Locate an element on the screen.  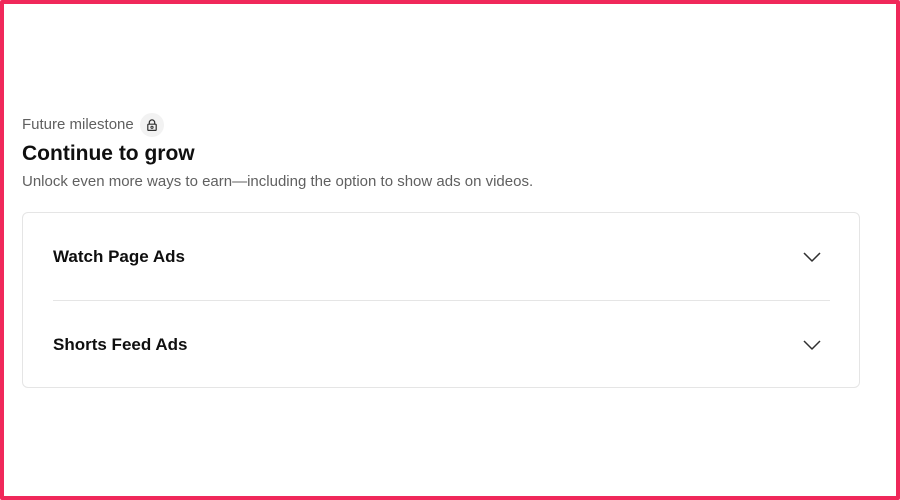
accordion-item-label: Watch Page Ads is located at coordinates (119, 256).